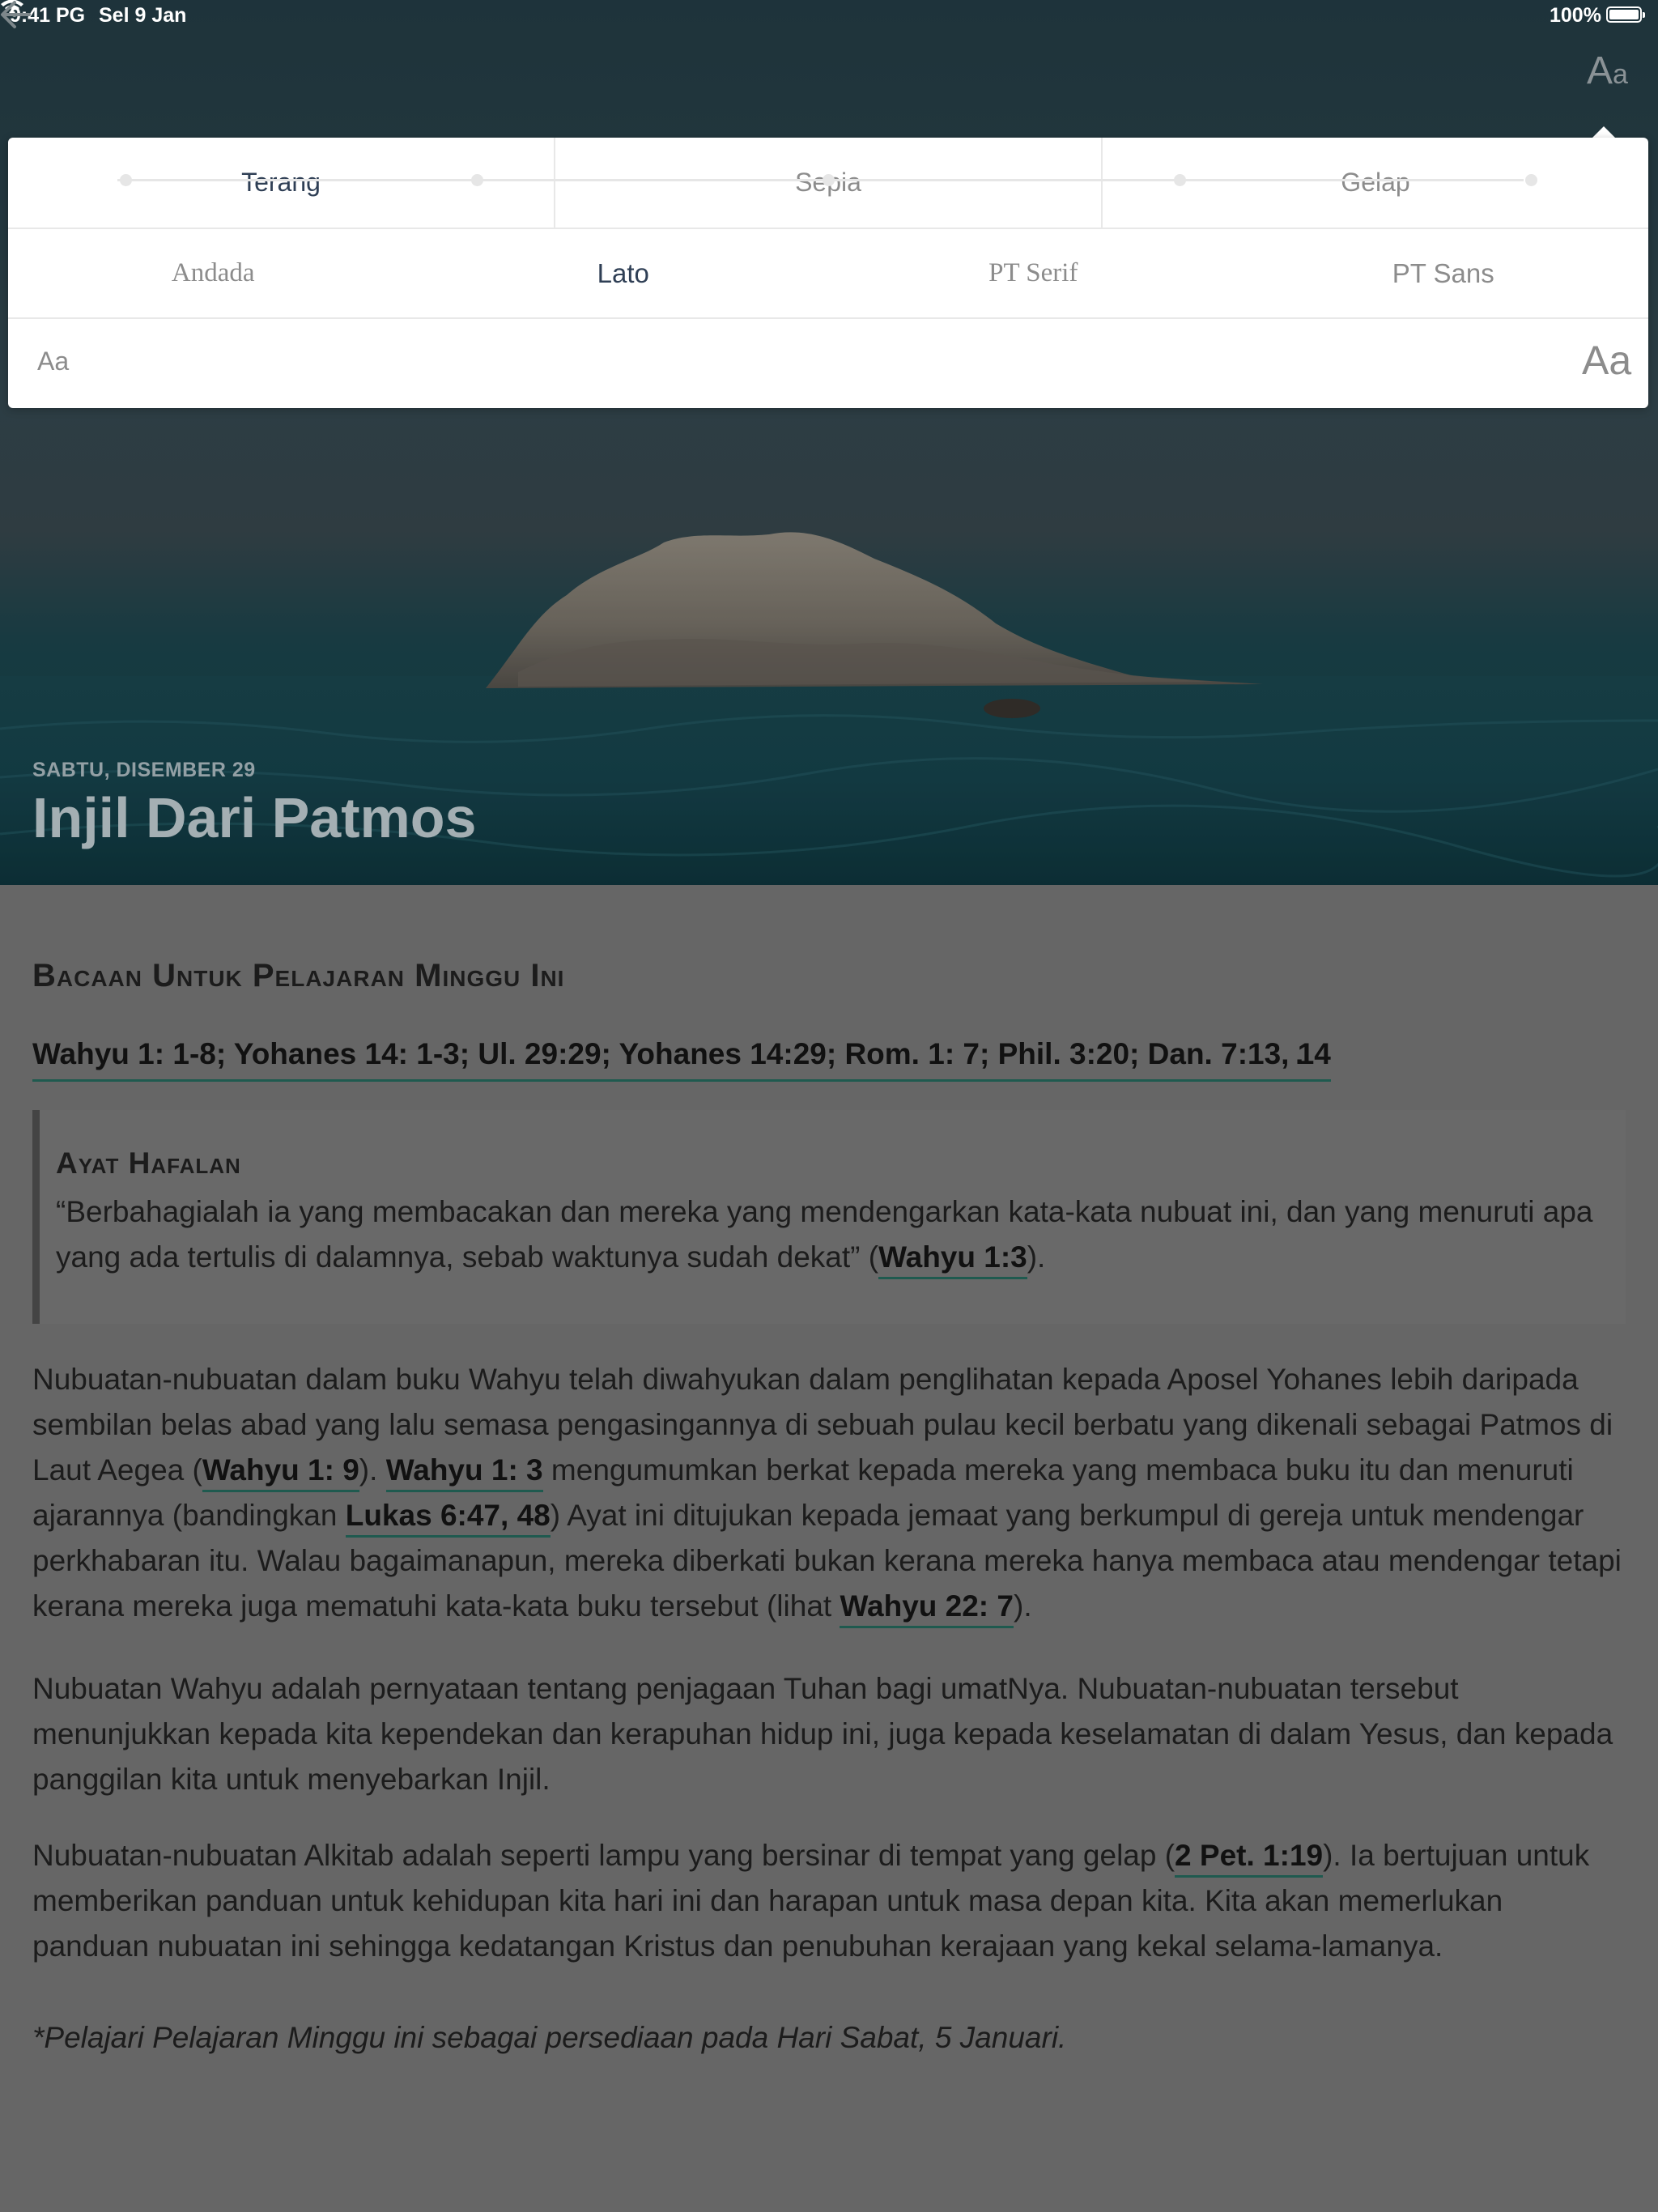 The height and width of the screenshot is (2212, 1658). Describe the element at coordinates (254, 818) in the screenshot. I see `lesson-title: Injil Dari Patmos` at that location.